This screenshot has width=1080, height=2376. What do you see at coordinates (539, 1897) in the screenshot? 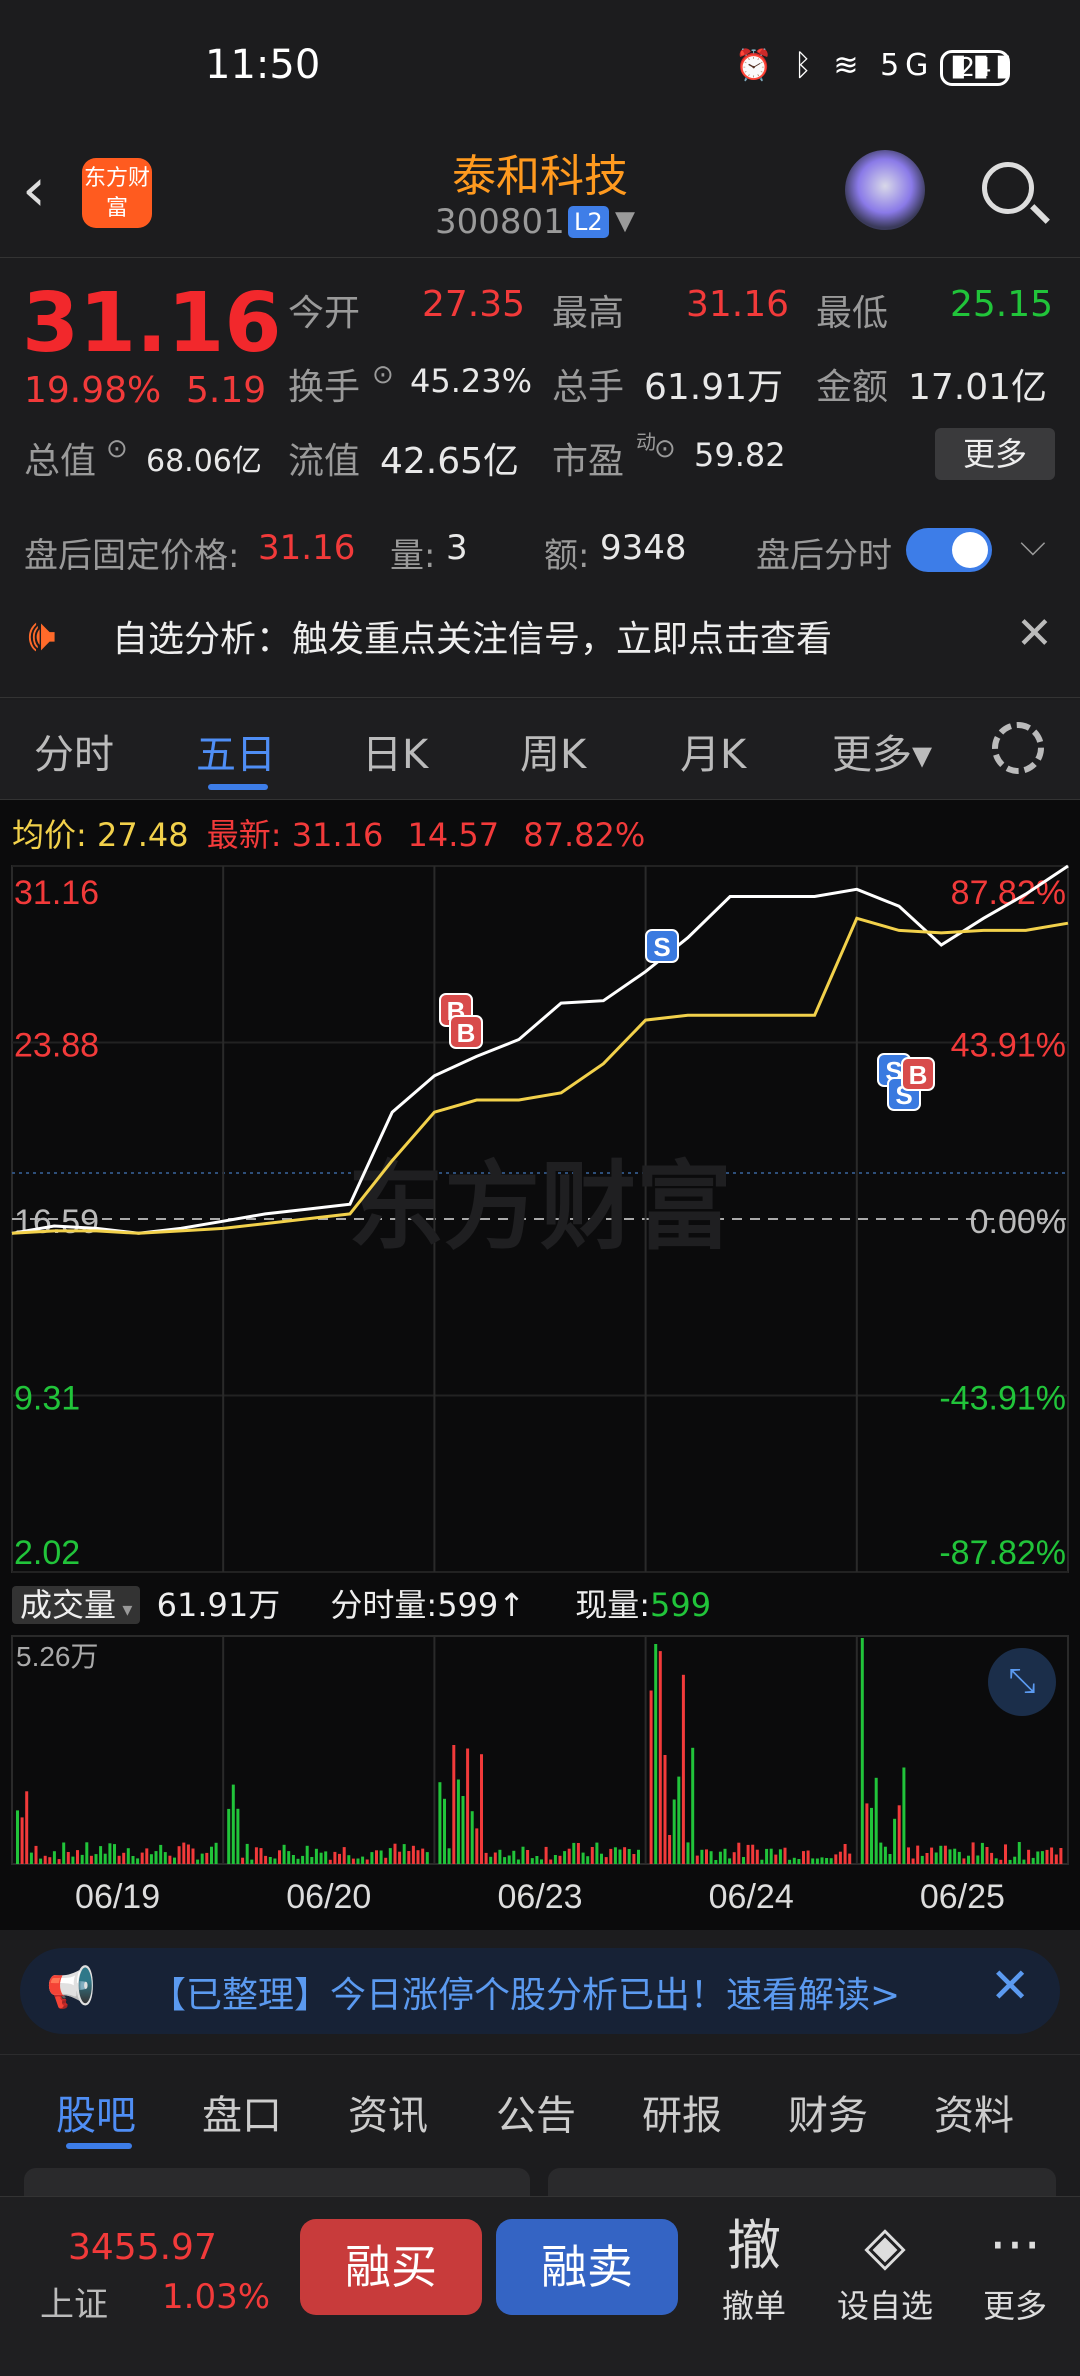
I see `x-day-label: 06/23` at bounding box center [539, 1897].